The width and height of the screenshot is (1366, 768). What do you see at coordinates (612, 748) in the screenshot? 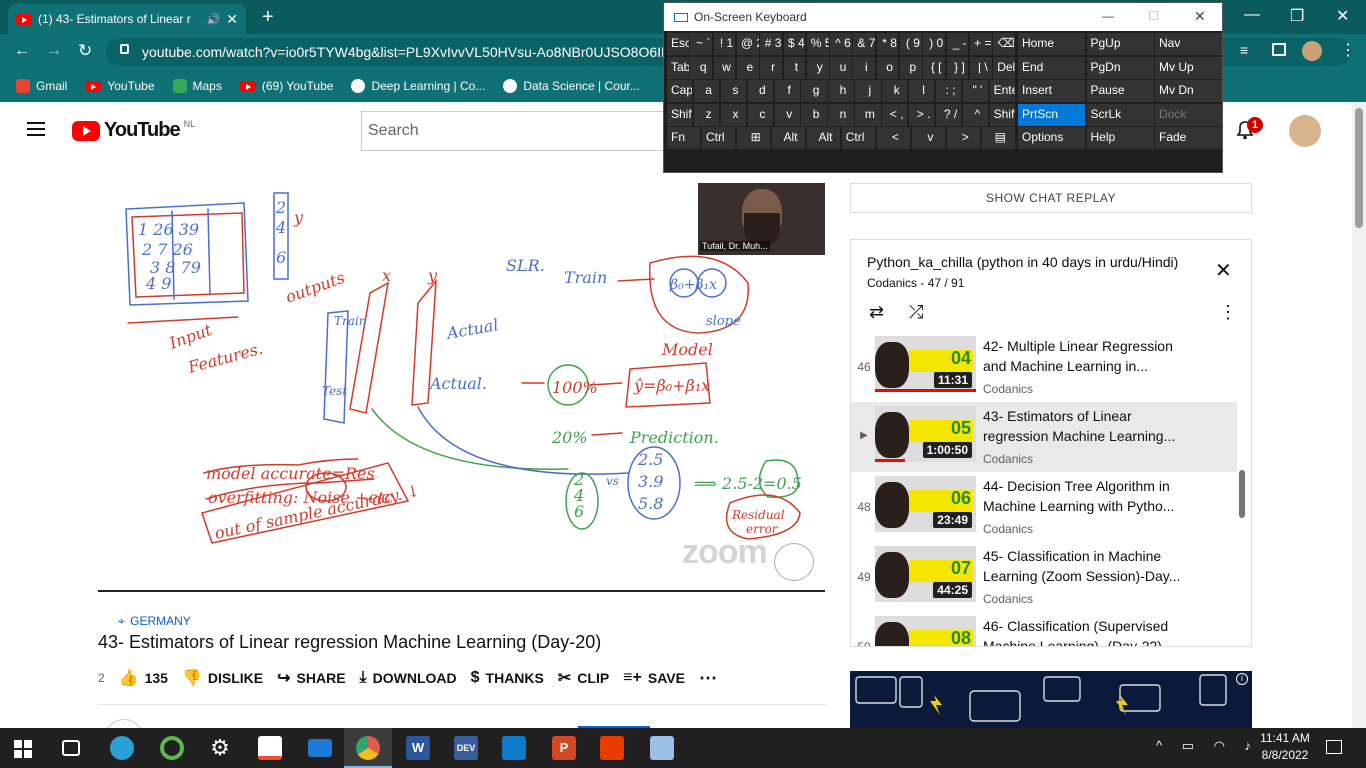
I see `office-icon` at bounding box center [612, 748].